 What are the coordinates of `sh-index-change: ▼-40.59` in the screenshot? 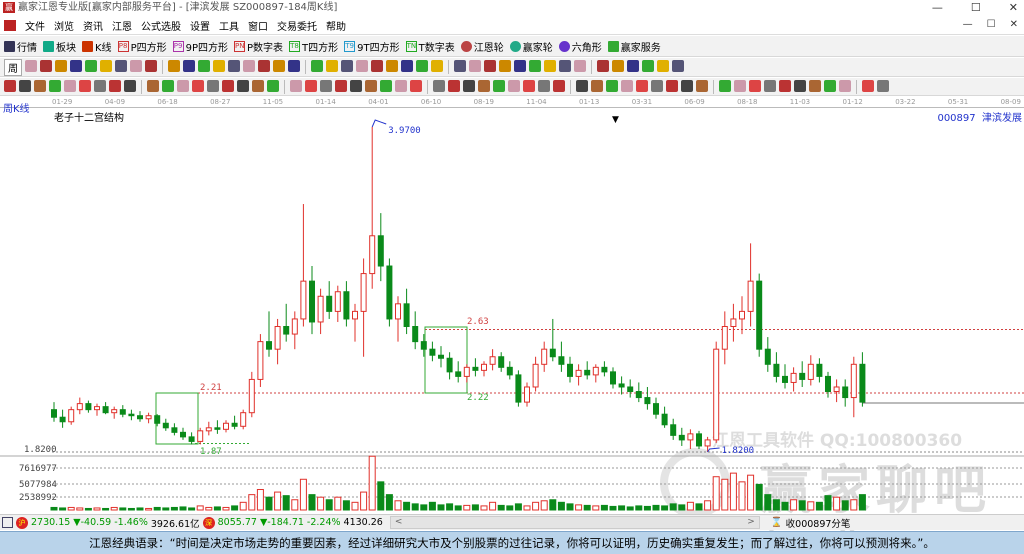 It's located at (92, 522).